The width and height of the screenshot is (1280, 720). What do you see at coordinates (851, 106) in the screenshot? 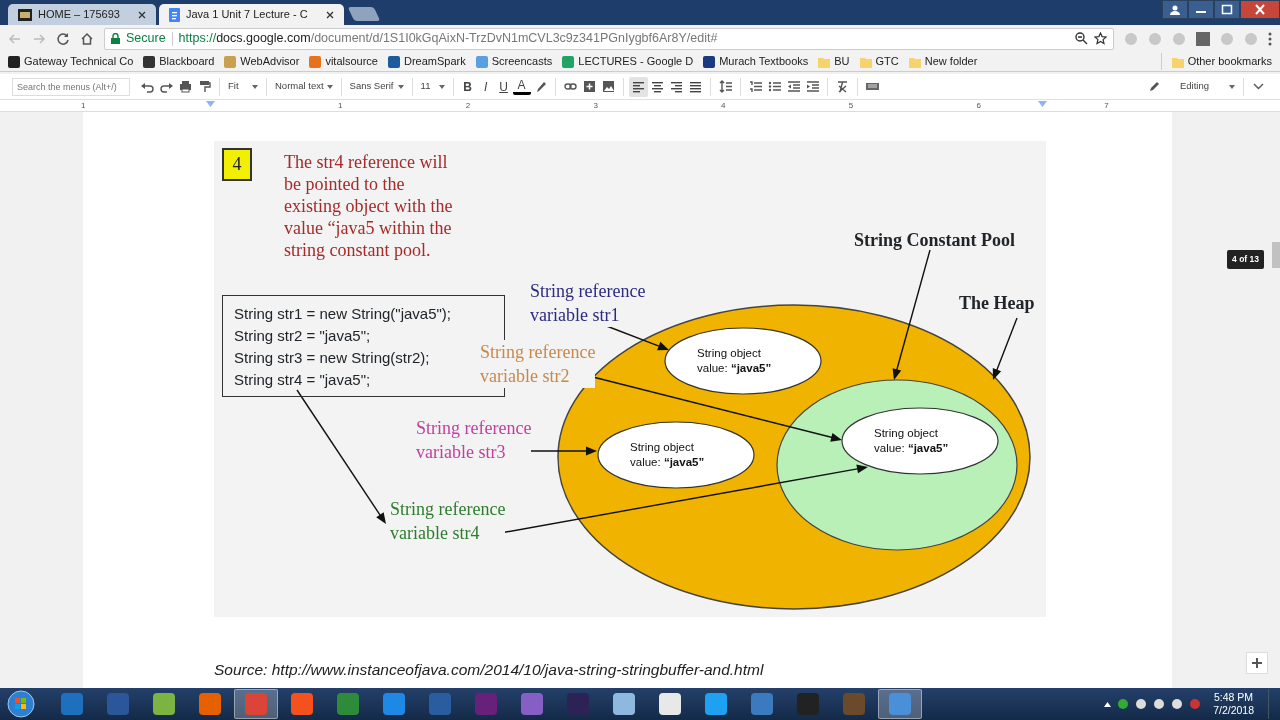
I see `ruler-number: 5` at bounding box center [851, 106].